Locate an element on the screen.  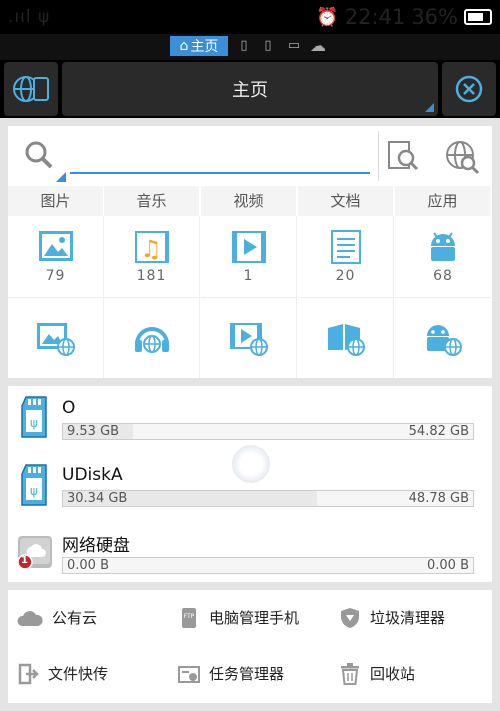
file-search-icon is located at coordinates (403, 156).